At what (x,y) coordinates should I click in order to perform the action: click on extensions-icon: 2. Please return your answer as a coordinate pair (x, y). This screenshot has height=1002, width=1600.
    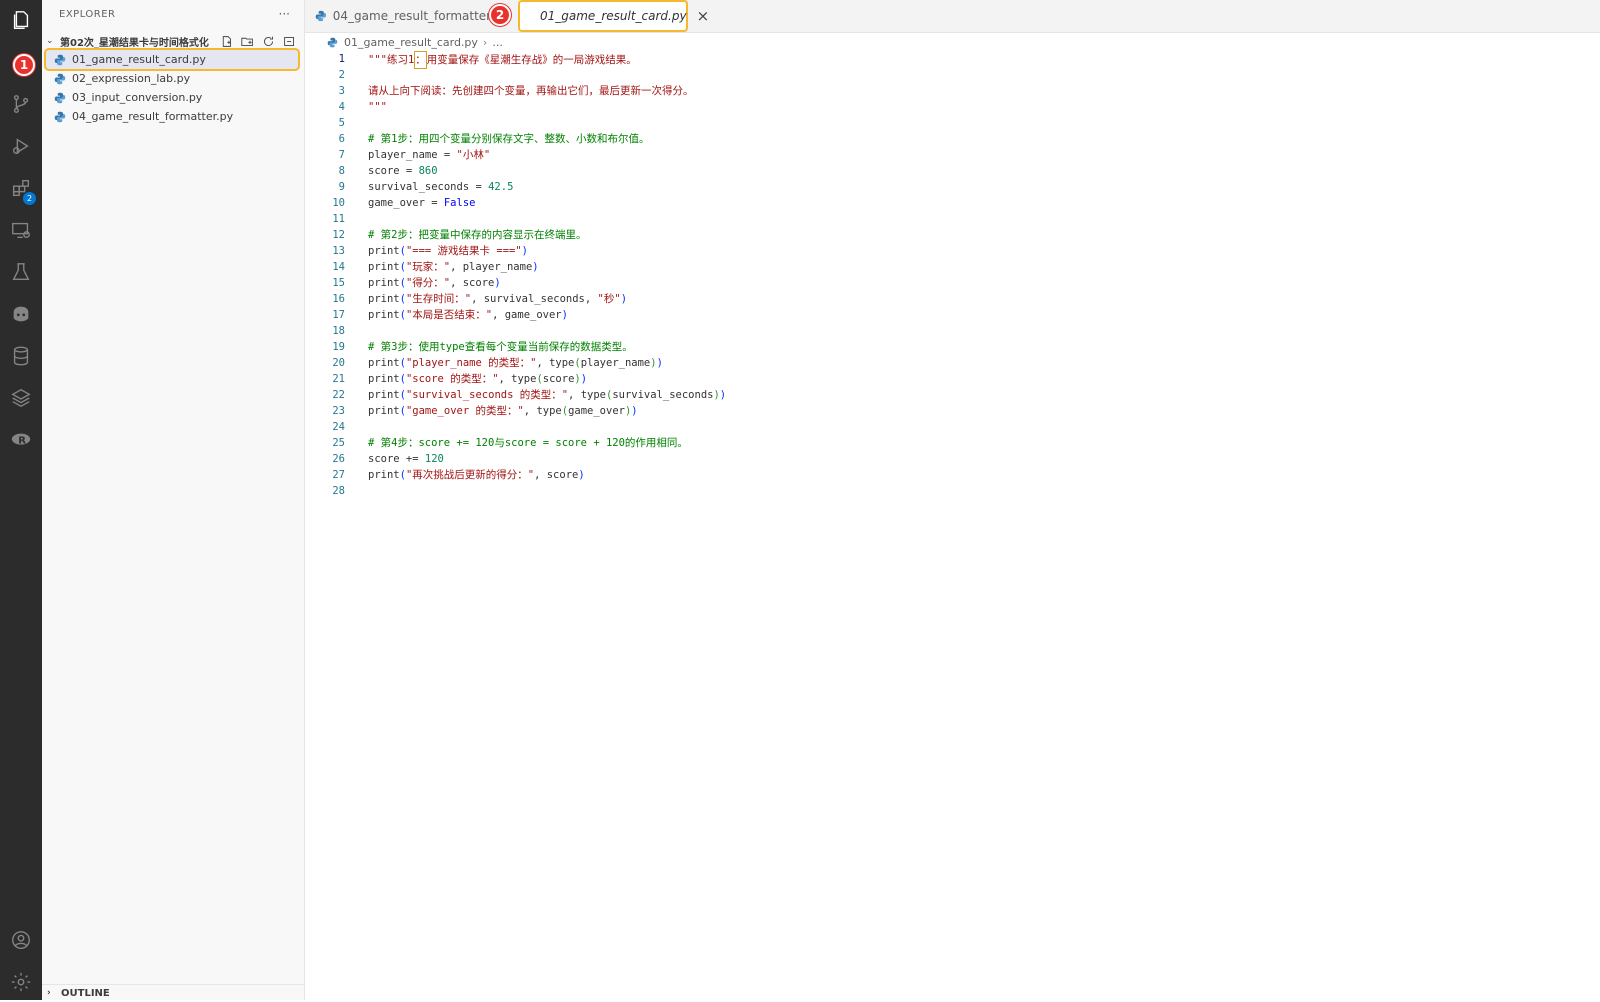
    Looking at the image, I should click on (21, 188).